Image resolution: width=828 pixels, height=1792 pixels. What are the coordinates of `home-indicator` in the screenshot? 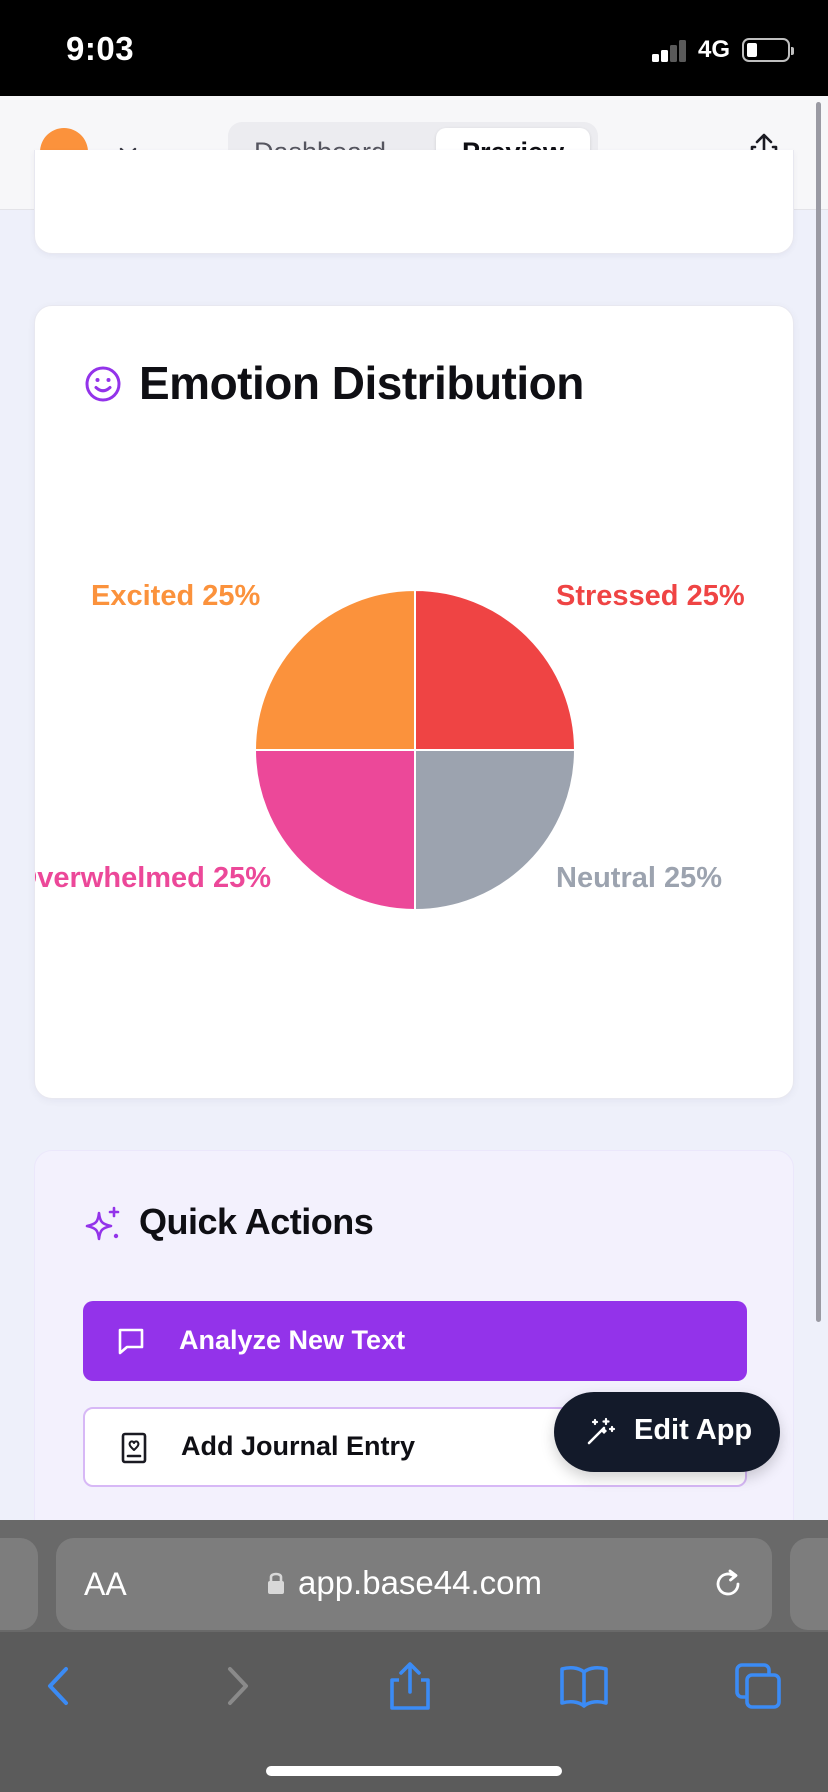 It's located at (414, 1771).